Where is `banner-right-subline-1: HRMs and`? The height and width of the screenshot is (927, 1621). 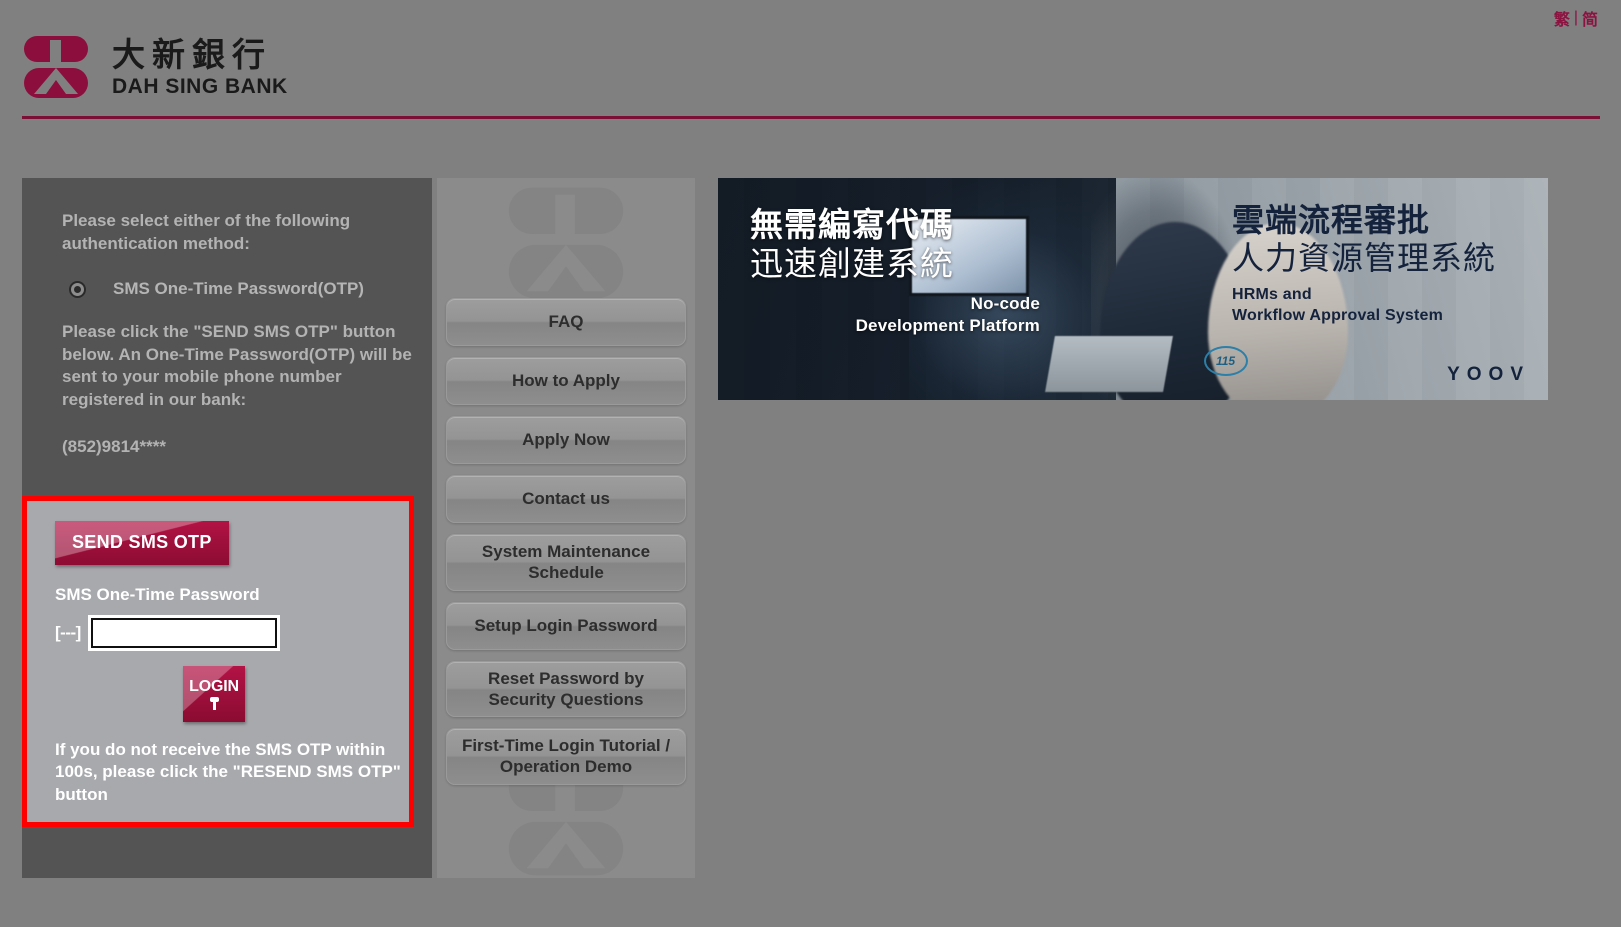
banner-right-subline-1: HRMs and is located at coordinates (1272, 294).